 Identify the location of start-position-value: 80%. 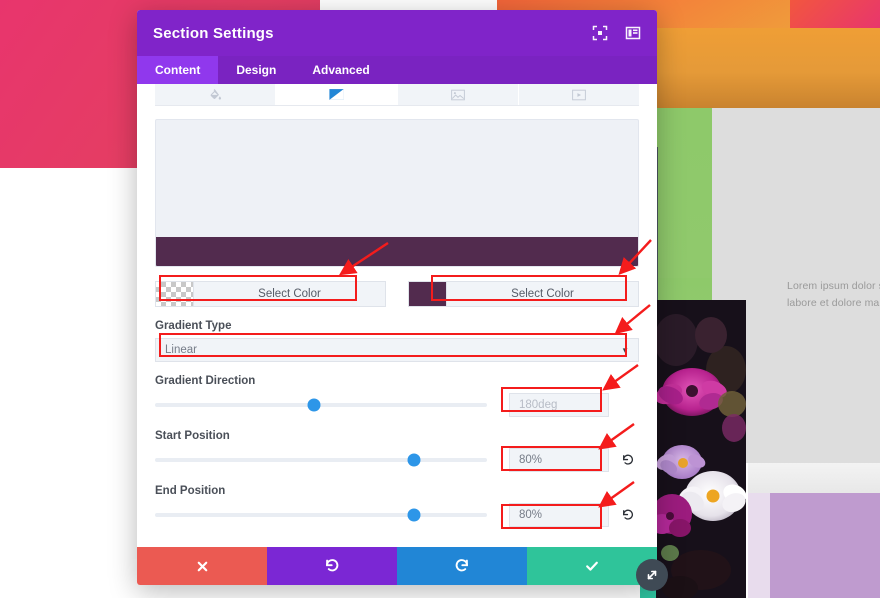
(559, 460).